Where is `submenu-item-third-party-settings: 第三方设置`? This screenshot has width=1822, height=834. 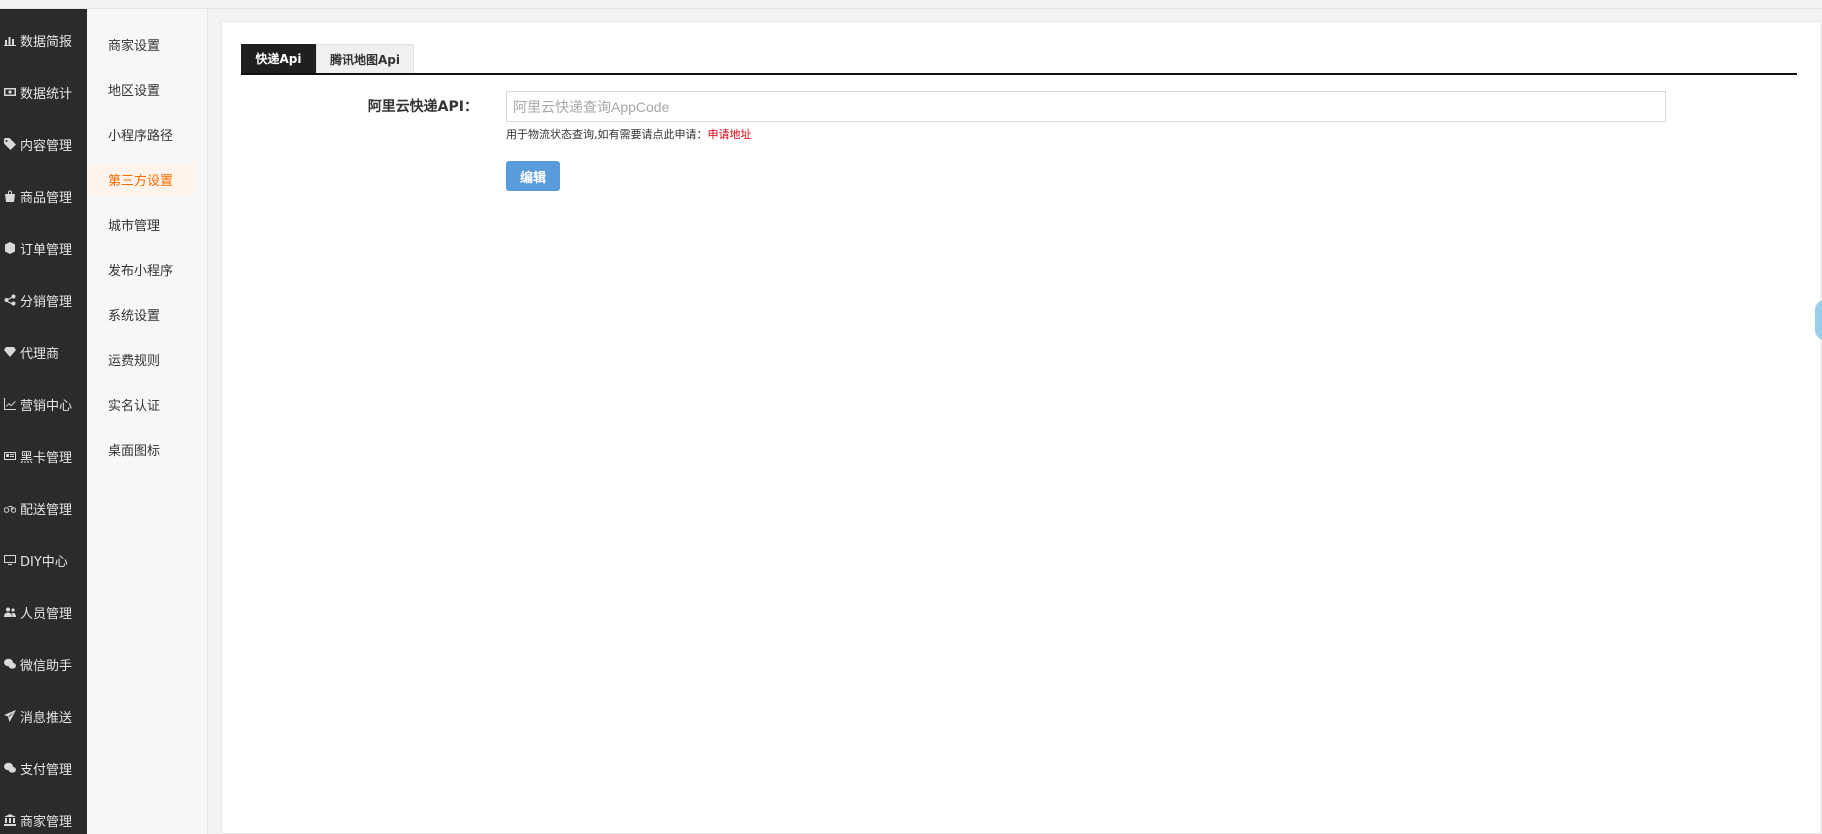
submenu-item-third-party-settings: 第三方设置 is located at coordinates (141, 179).